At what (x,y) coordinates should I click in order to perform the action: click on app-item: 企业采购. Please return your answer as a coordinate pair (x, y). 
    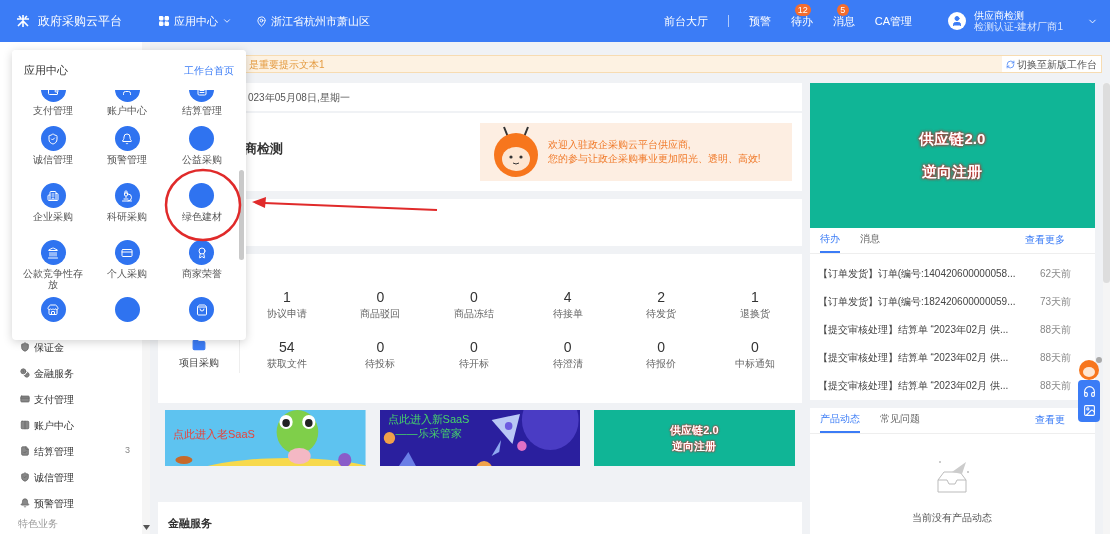
    Looking at the image, I should click on (53, 208).